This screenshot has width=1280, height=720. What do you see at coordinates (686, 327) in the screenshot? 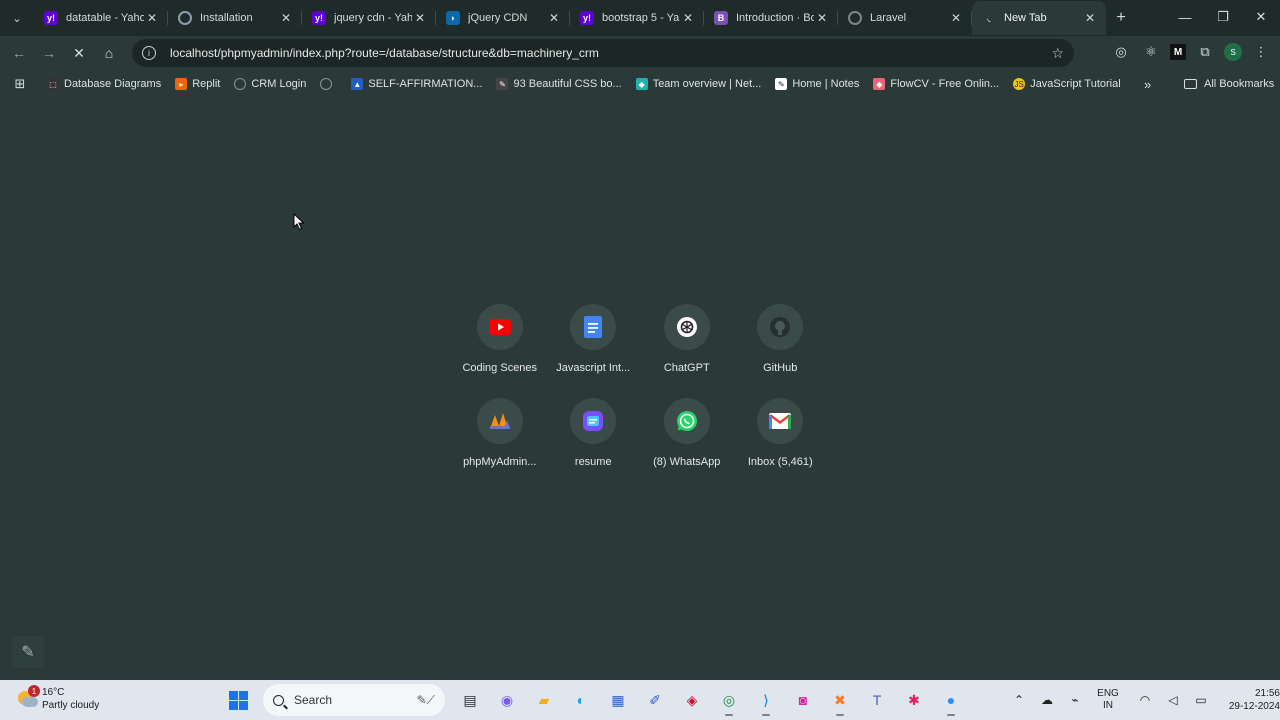
I see `chatgpt-icon` at bounding box center [686, 327].